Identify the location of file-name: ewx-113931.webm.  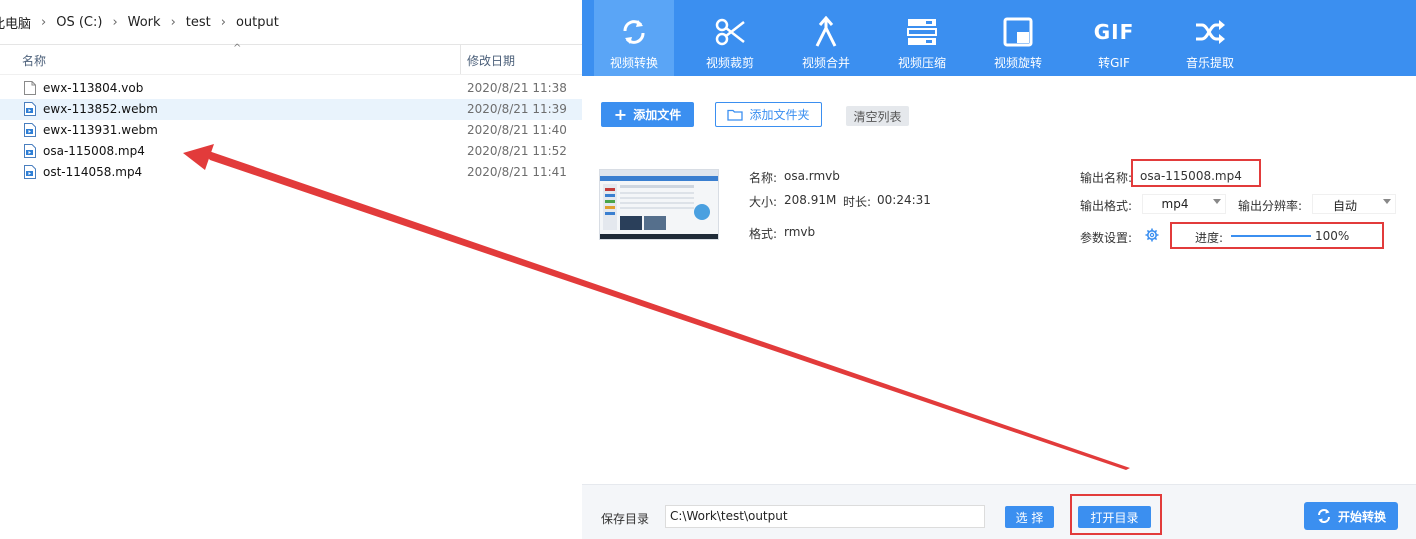
(100, 130).